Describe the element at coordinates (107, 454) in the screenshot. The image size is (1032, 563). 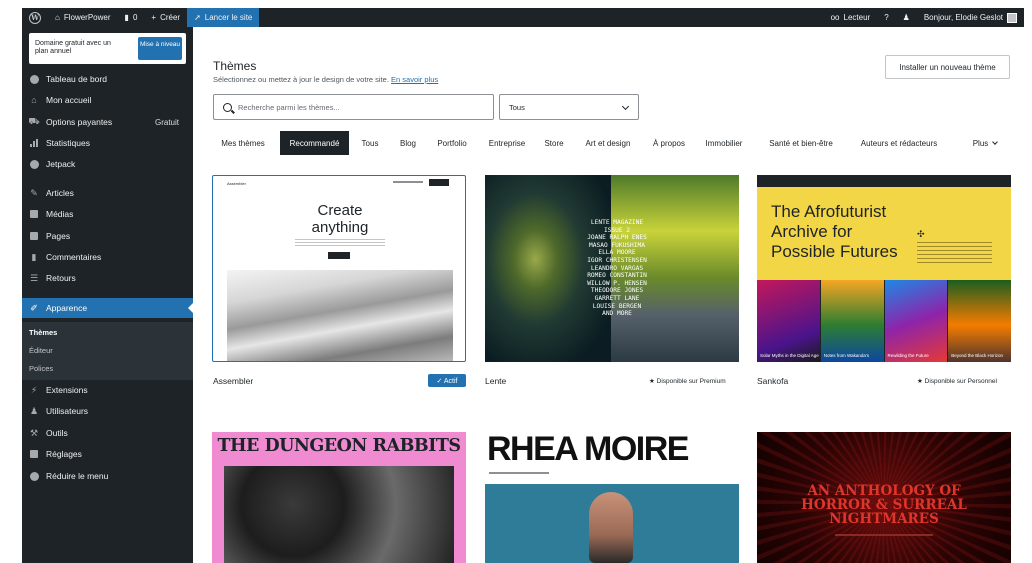
I see `sidebar-item-settings: Réglages` at that location.